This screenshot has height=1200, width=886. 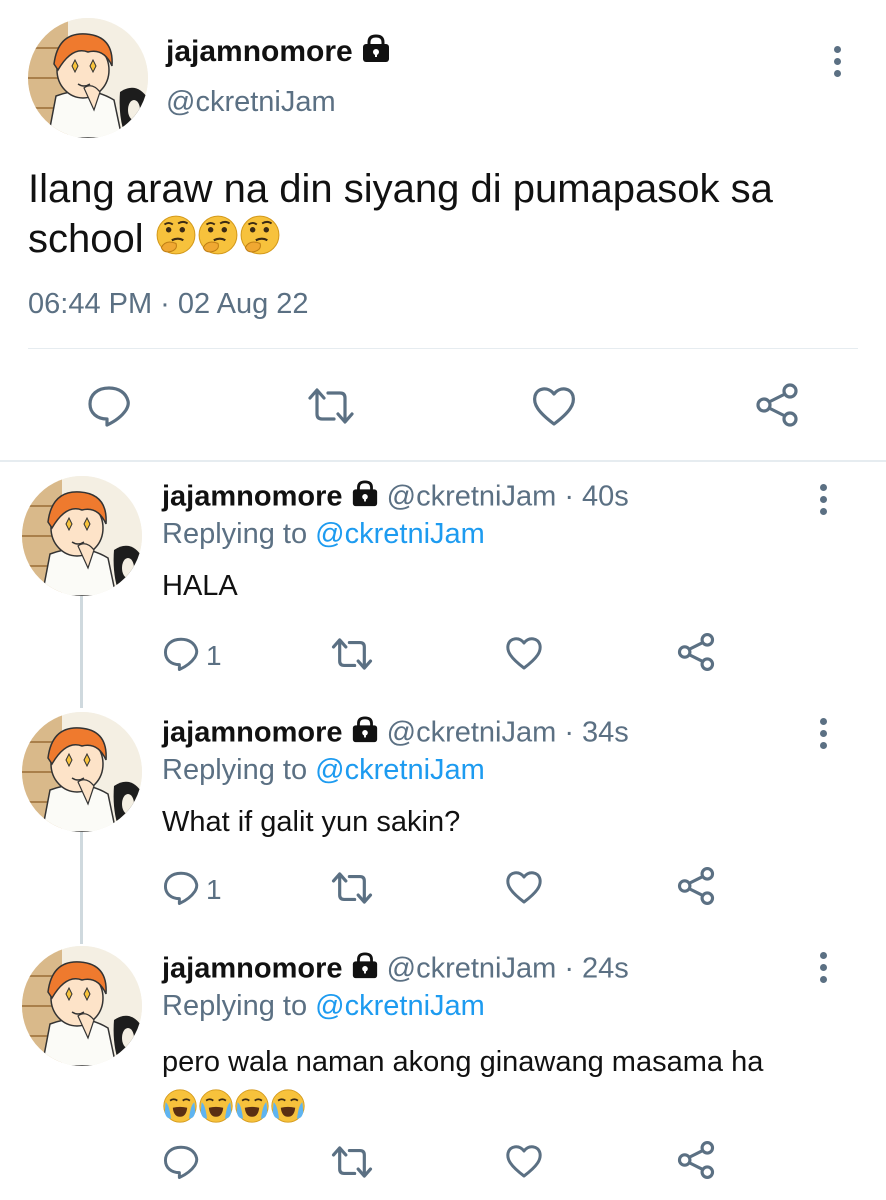 I want to click on main-tweet-display-name: jajamnomore, so click(x=278, y=53).